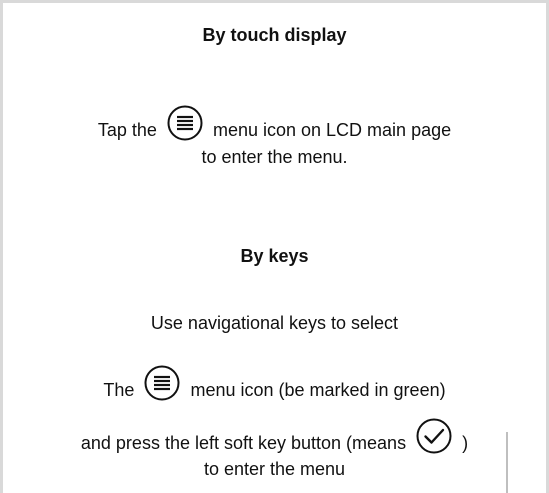  What do you see at coordinates (332, 129) in the screenshot?
I see `touch-line1-after: menu icon on LCD main page` at bounding box center [332, 129].